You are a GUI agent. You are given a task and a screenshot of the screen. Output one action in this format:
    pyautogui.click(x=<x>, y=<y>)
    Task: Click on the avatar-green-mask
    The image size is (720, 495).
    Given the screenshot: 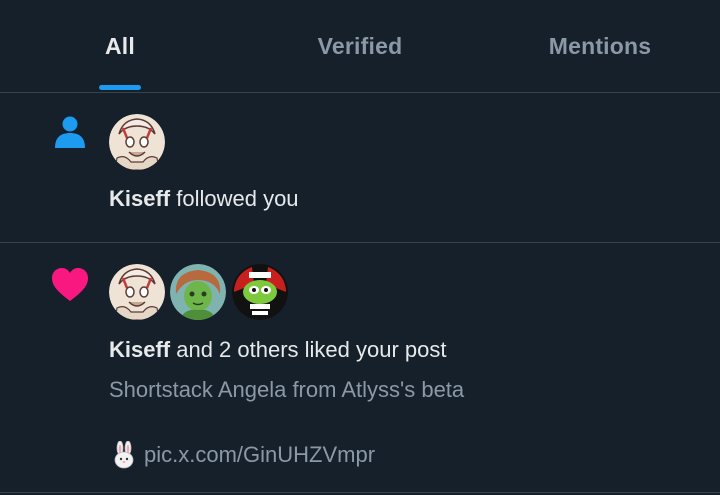 What is the action you would take?
    pyautogui.click(x=260, y=292)
    